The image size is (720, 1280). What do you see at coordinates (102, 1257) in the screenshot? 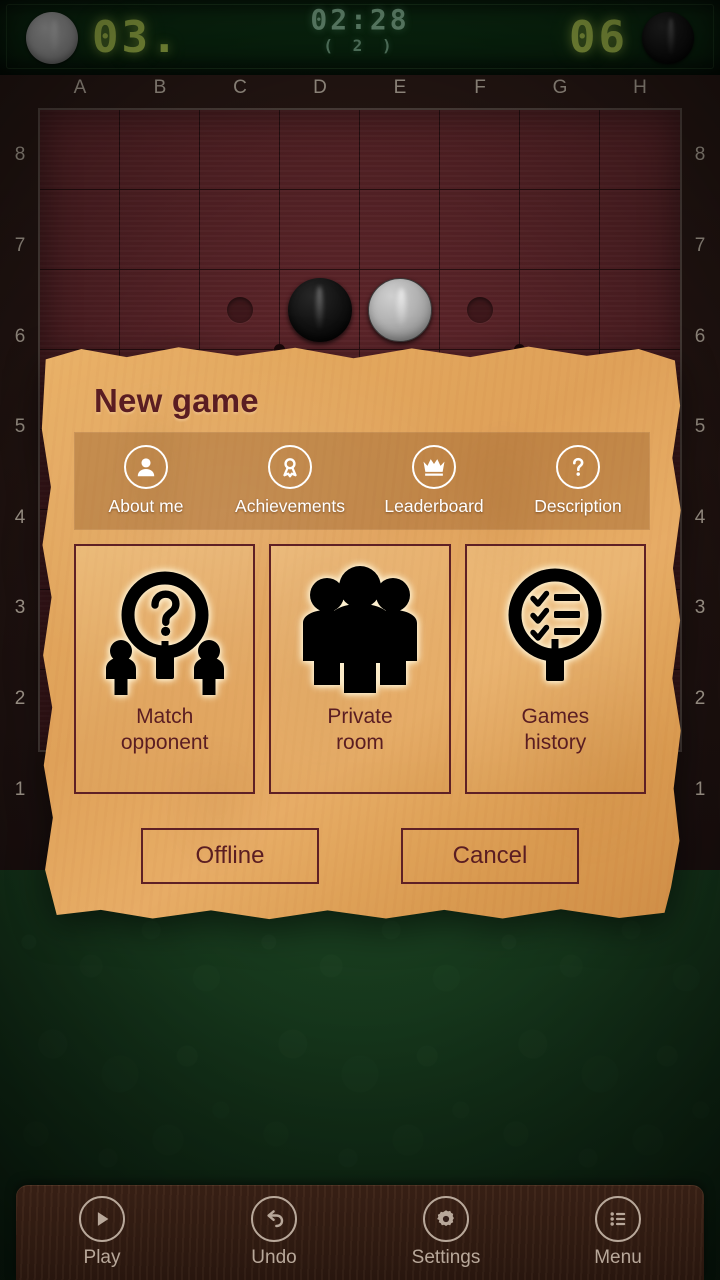
I see `toolbar-play-label: Play` at bounding box center [102, 1257].